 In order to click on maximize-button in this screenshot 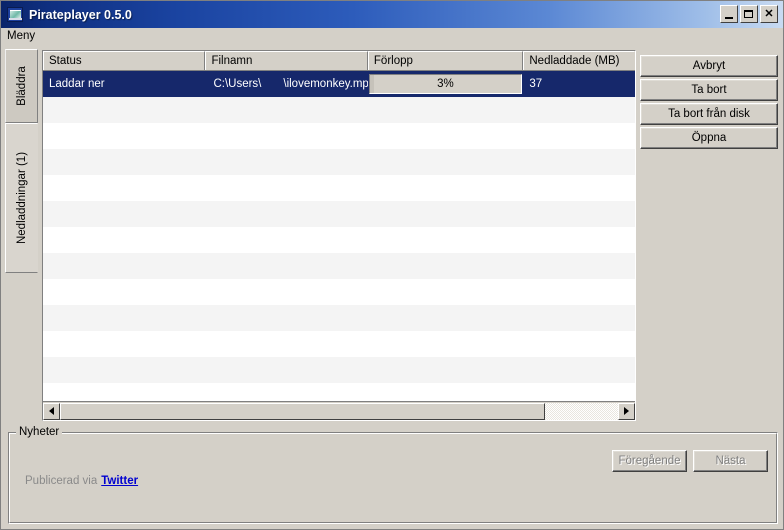, I will do `click(749, 14)`.